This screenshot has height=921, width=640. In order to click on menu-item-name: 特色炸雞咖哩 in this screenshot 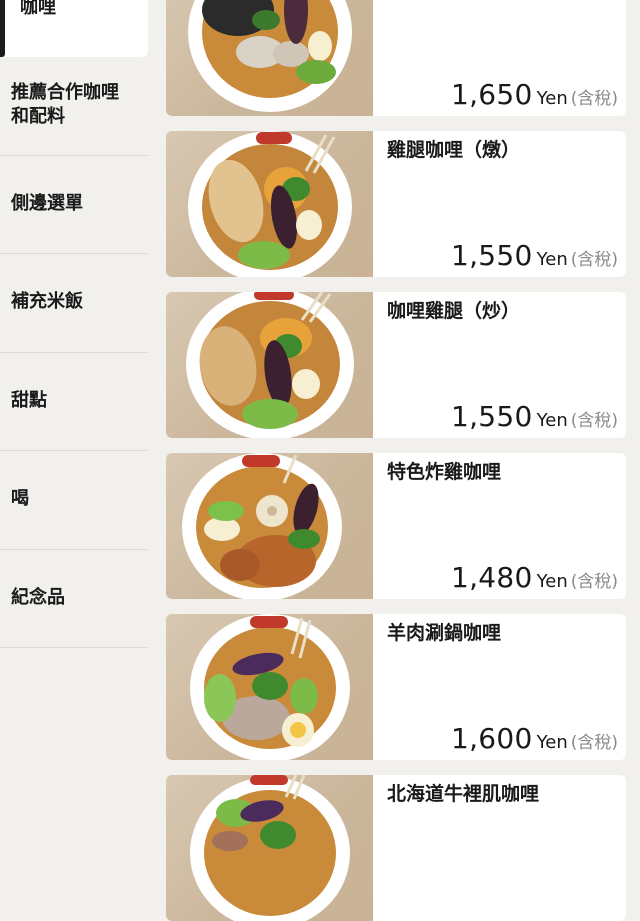, I will do `click(444, 472)`.